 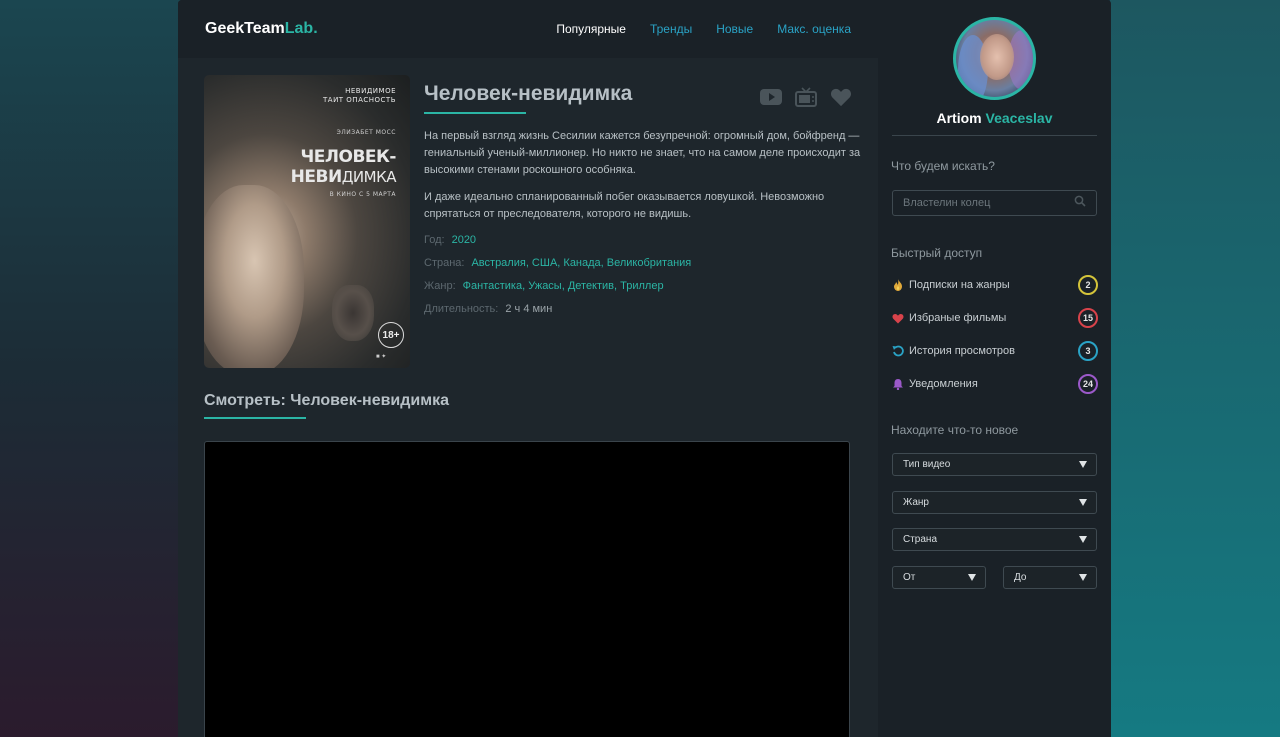 I want to click on history-icon, so click(x=898, y=351).